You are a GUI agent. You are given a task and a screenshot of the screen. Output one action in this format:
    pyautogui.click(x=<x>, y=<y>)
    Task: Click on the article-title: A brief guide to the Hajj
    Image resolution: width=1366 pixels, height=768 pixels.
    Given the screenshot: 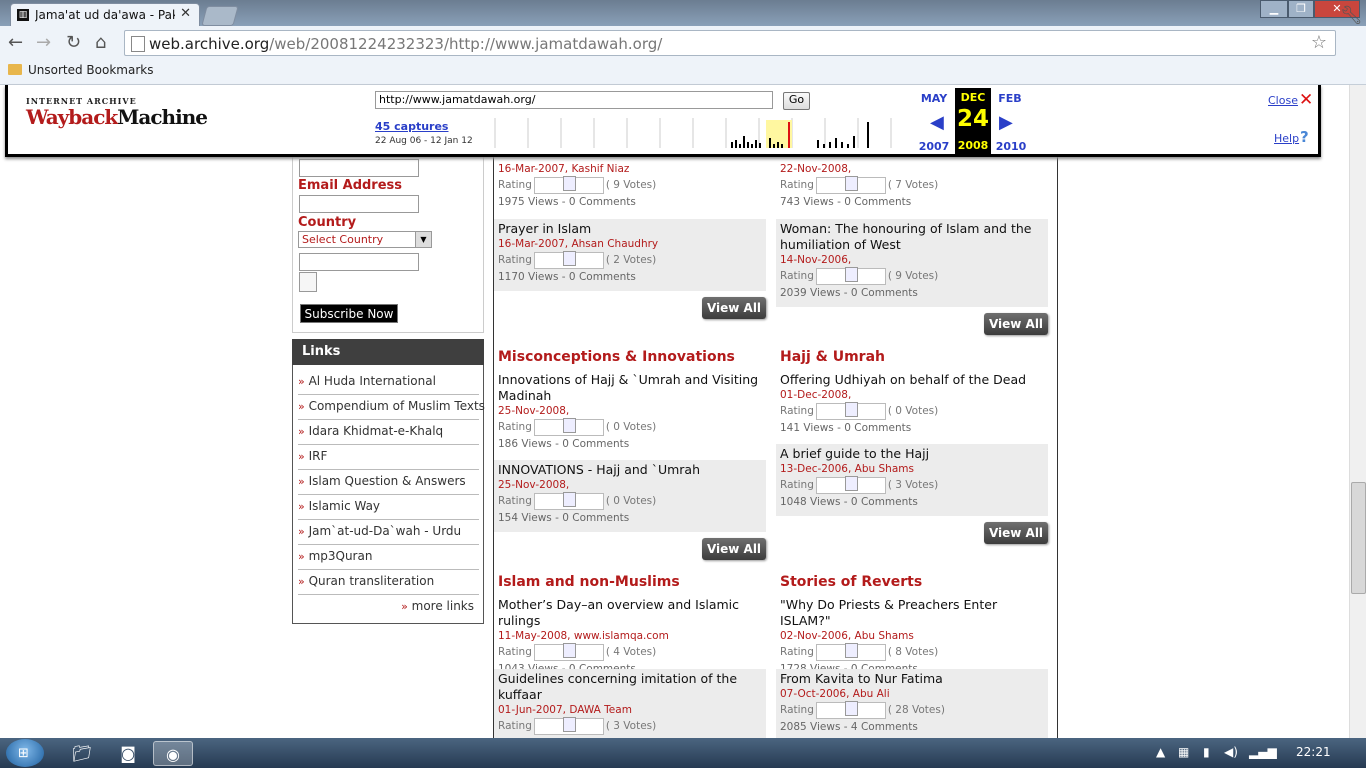 What is the action you would take?
    pyautogui.click(x=912, y=454)
    